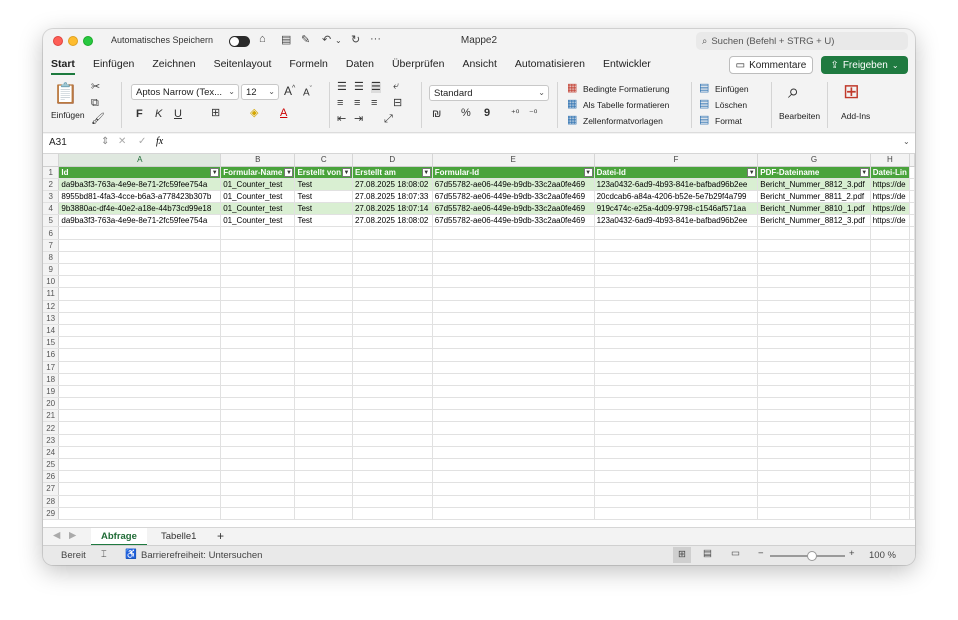  What do you see at coordinates (864, 65) in the screenshot?
I see `share-button: ⇪ Freigeben ⌄` at bounding box center [864, 65].